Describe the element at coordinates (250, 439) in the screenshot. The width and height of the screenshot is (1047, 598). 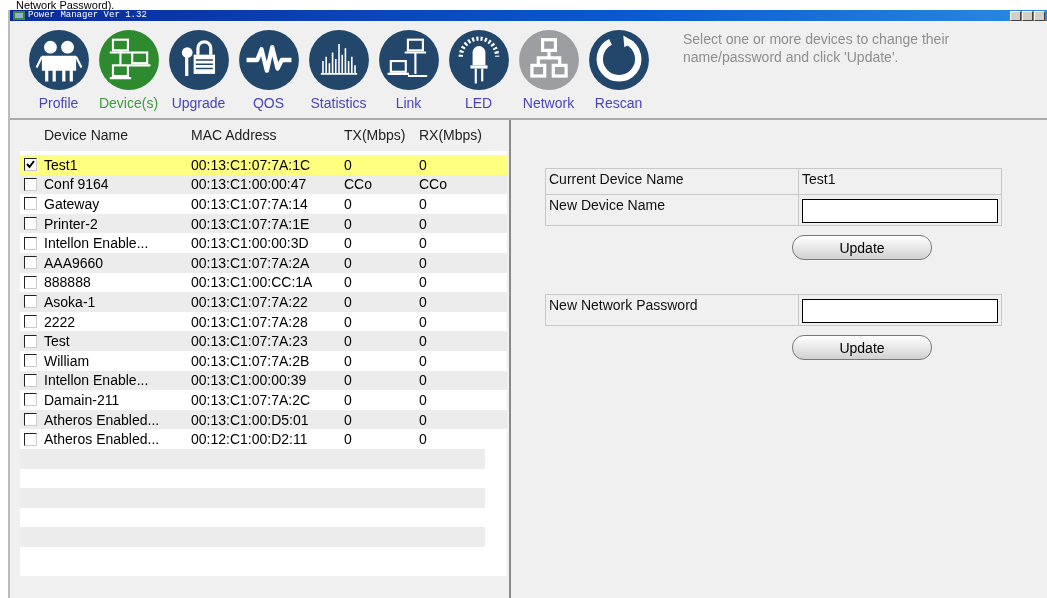
I see `mac-address: 00:12:C1:00:D2:11` at that location.